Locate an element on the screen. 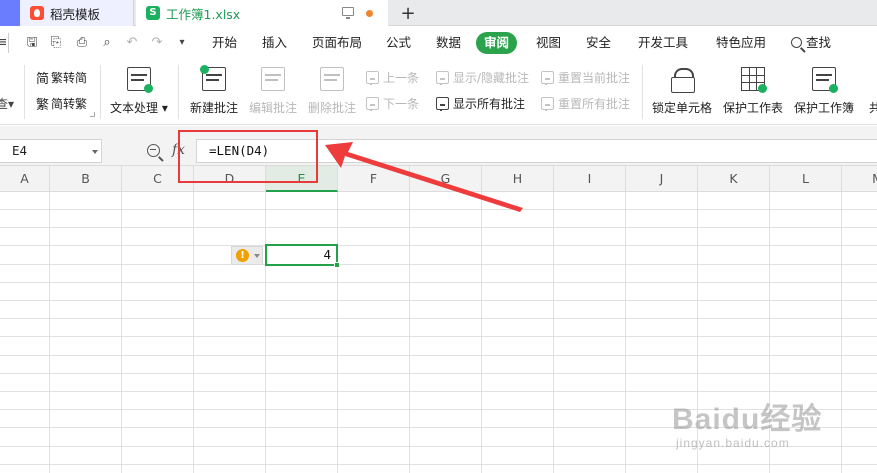  text-processing-label: 文本处理 is located at coordinates (134, 108).